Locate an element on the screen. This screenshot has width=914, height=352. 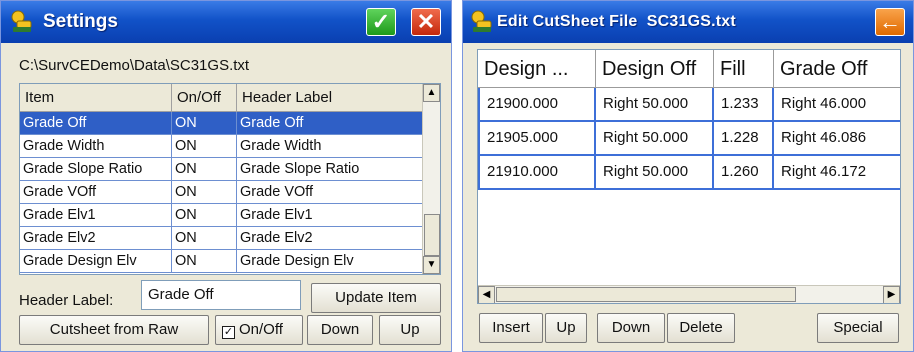
column-header-item: Item is located at coordinates (96, 98).